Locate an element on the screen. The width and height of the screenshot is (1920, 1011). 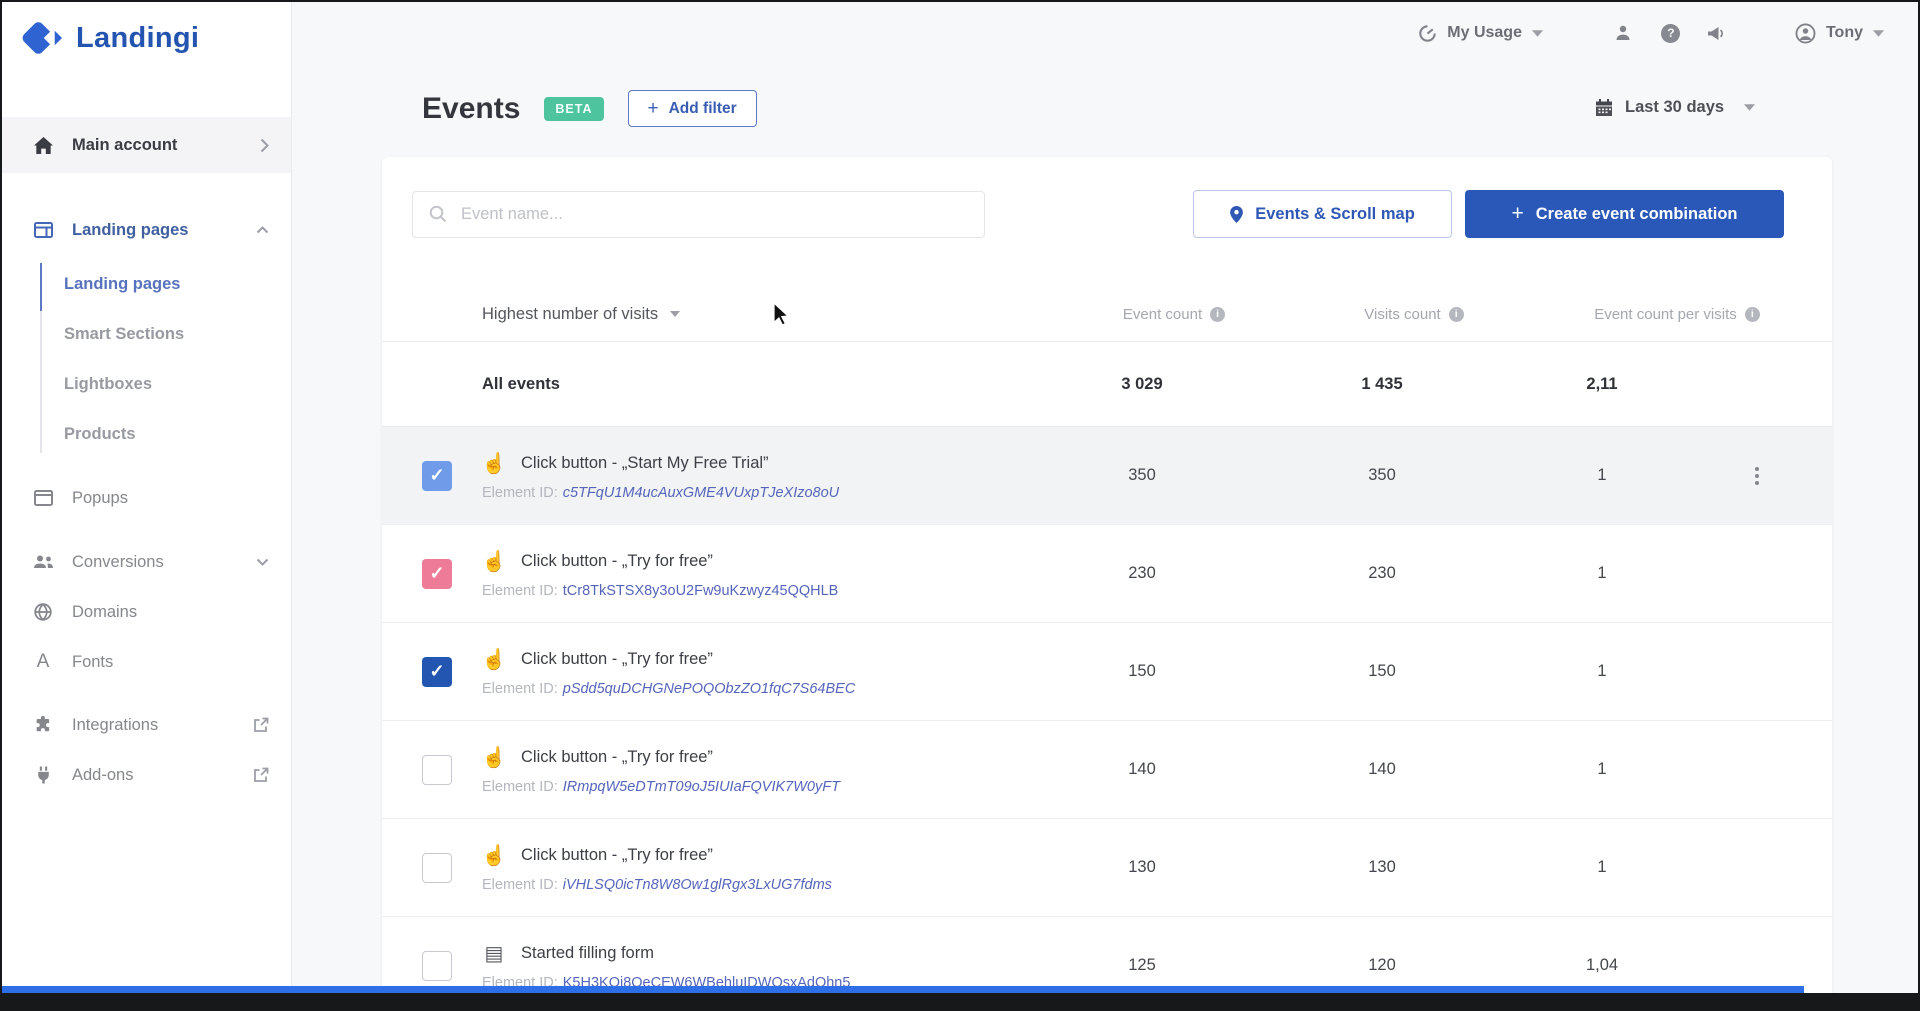
user-menu: Tony is located at coordinates (1839, 33).